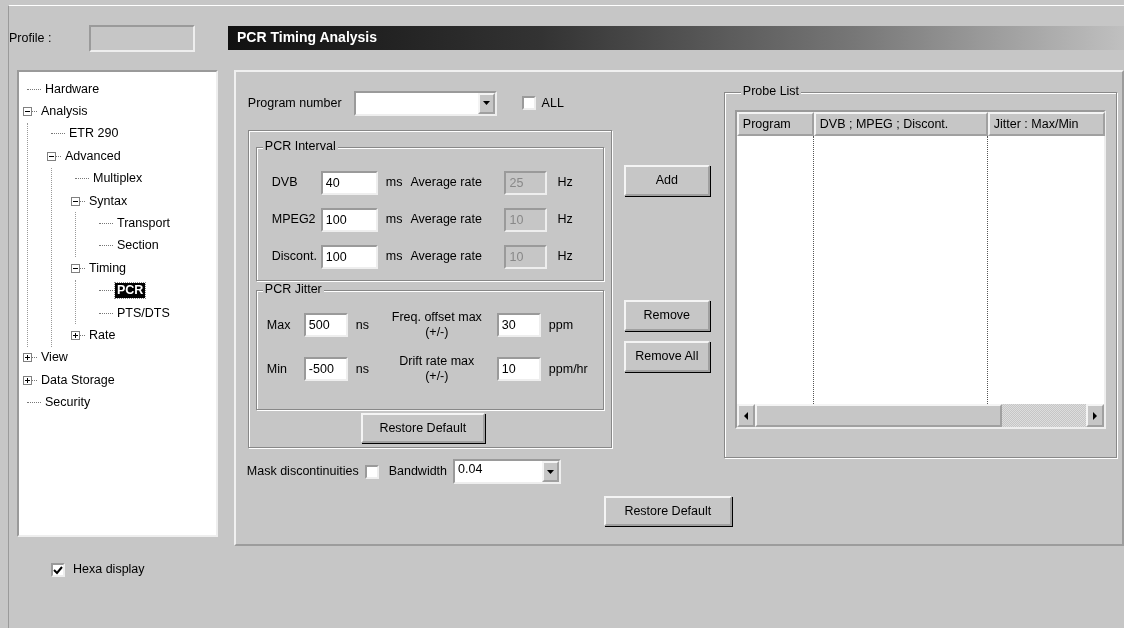 This screenshot has height=628, width=1124. Describe the element at coordinates (325, 325) in the screenshot. I see `input-field: 500` at that location.